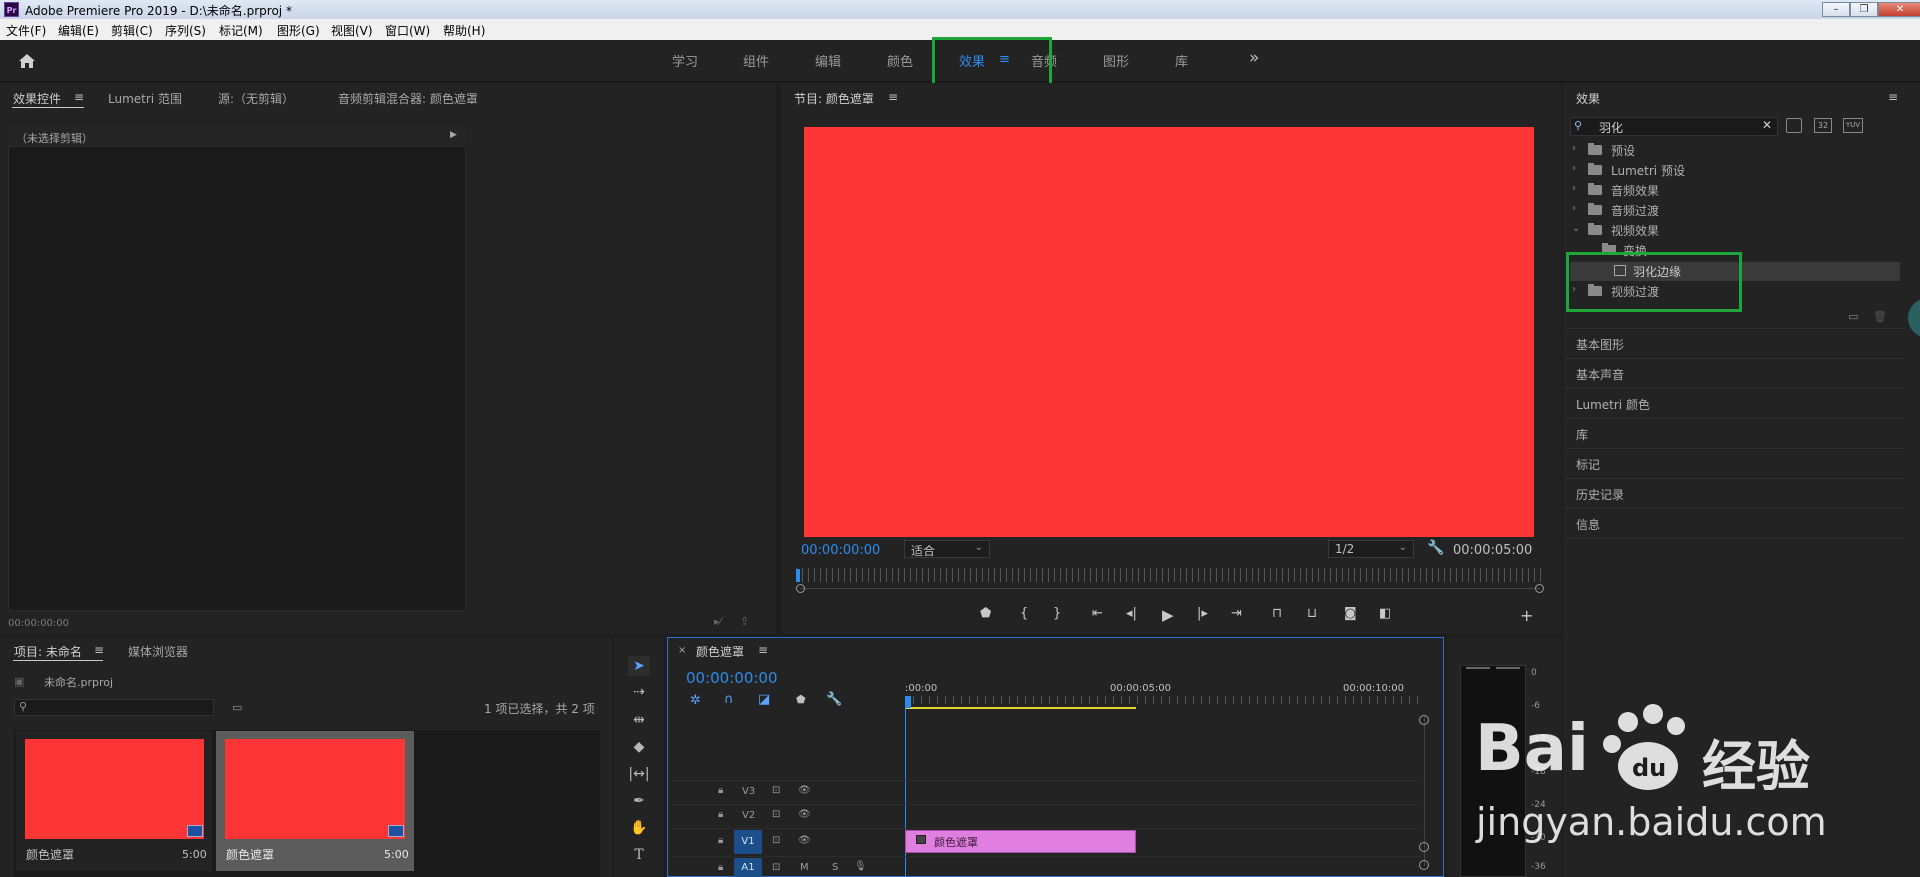 Image resolution: width=1920 pixels, height=877 pixels. I want to click on source-patch-a1: A1, so click(748, 867).